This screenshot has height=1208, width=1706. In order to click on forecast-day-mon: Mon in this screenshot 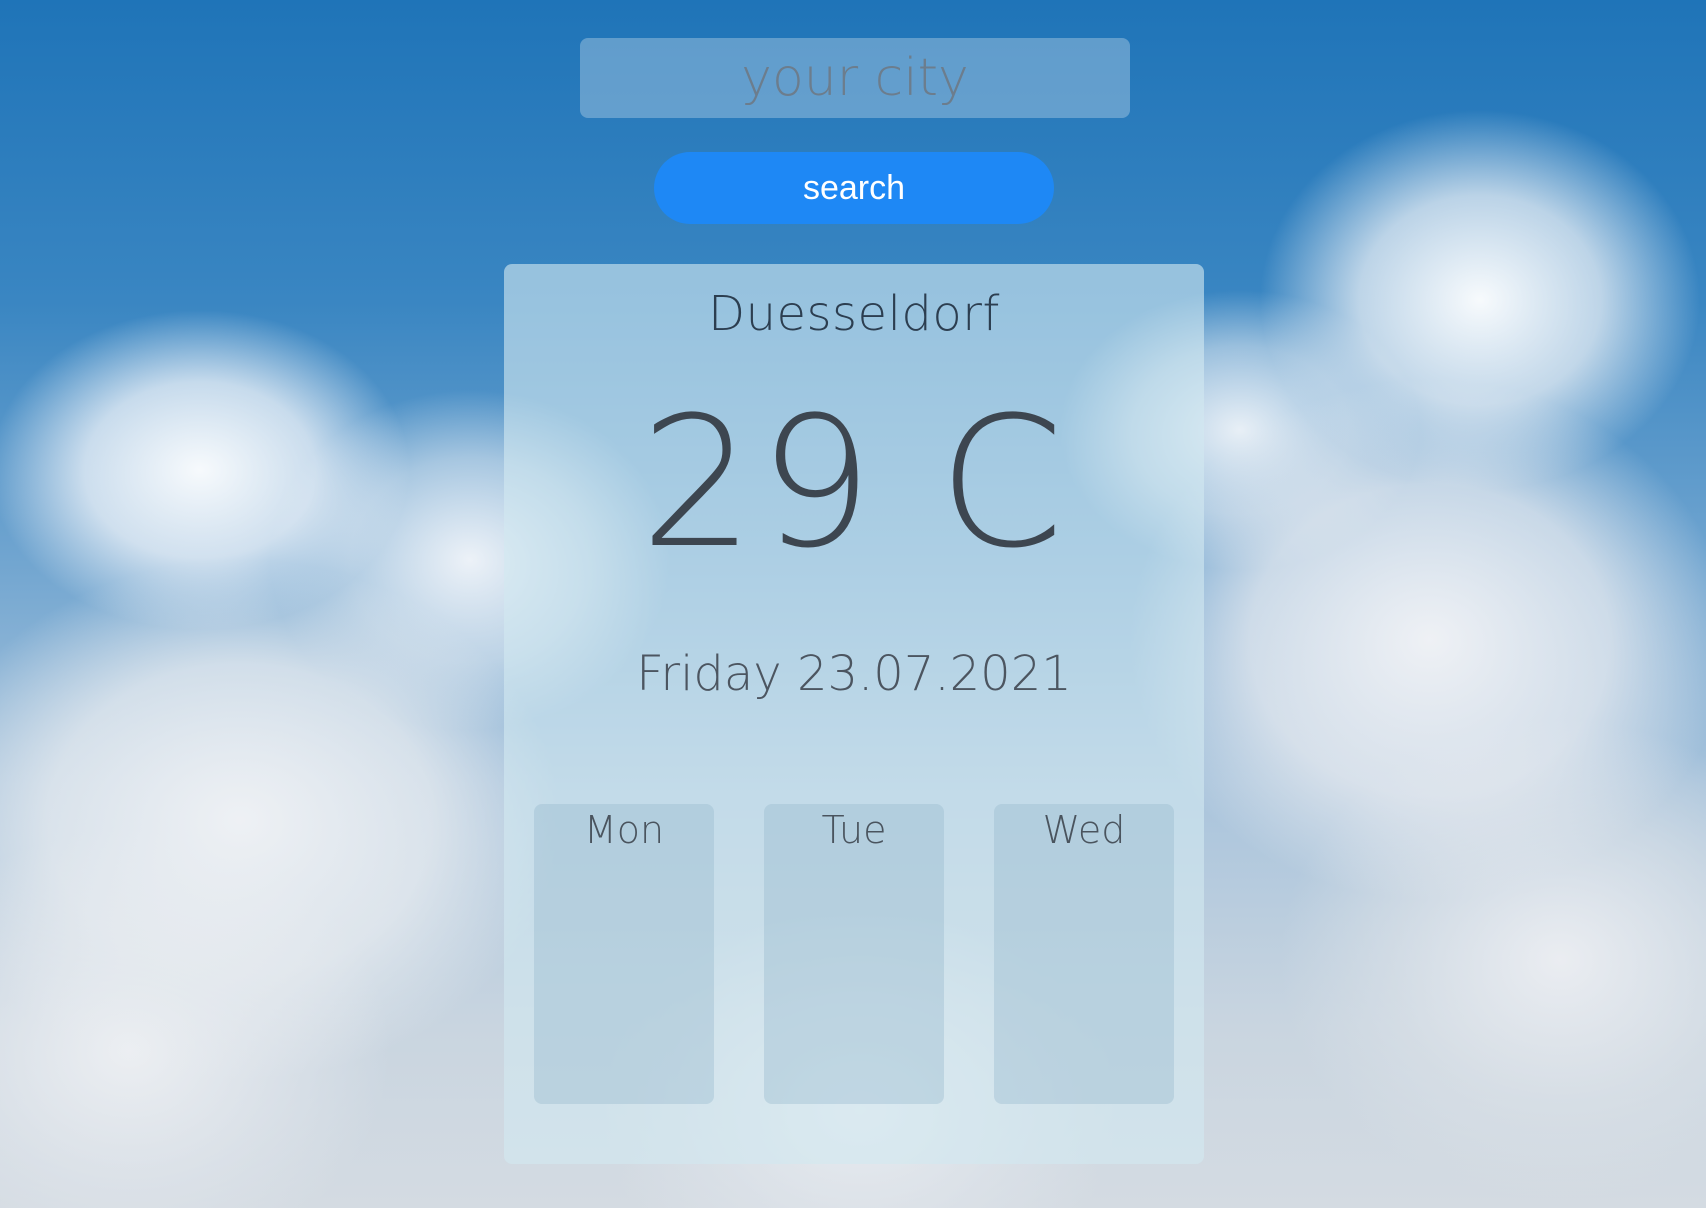, I will do `click(624, 954)`.